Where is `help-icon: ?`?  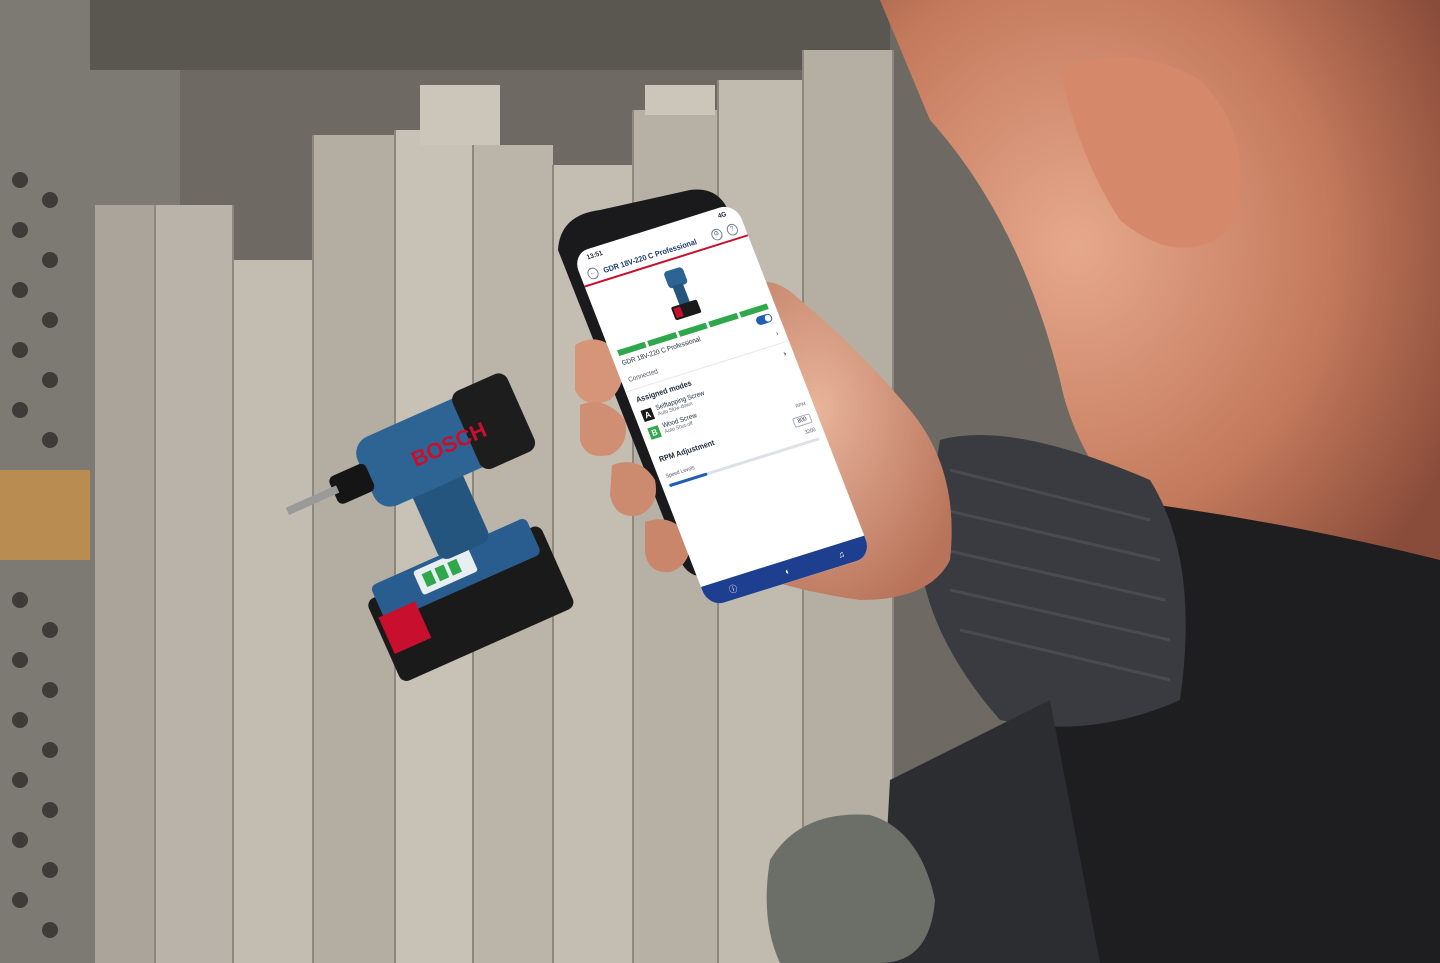 help-icon: ? is located at coordinates (732, 229).